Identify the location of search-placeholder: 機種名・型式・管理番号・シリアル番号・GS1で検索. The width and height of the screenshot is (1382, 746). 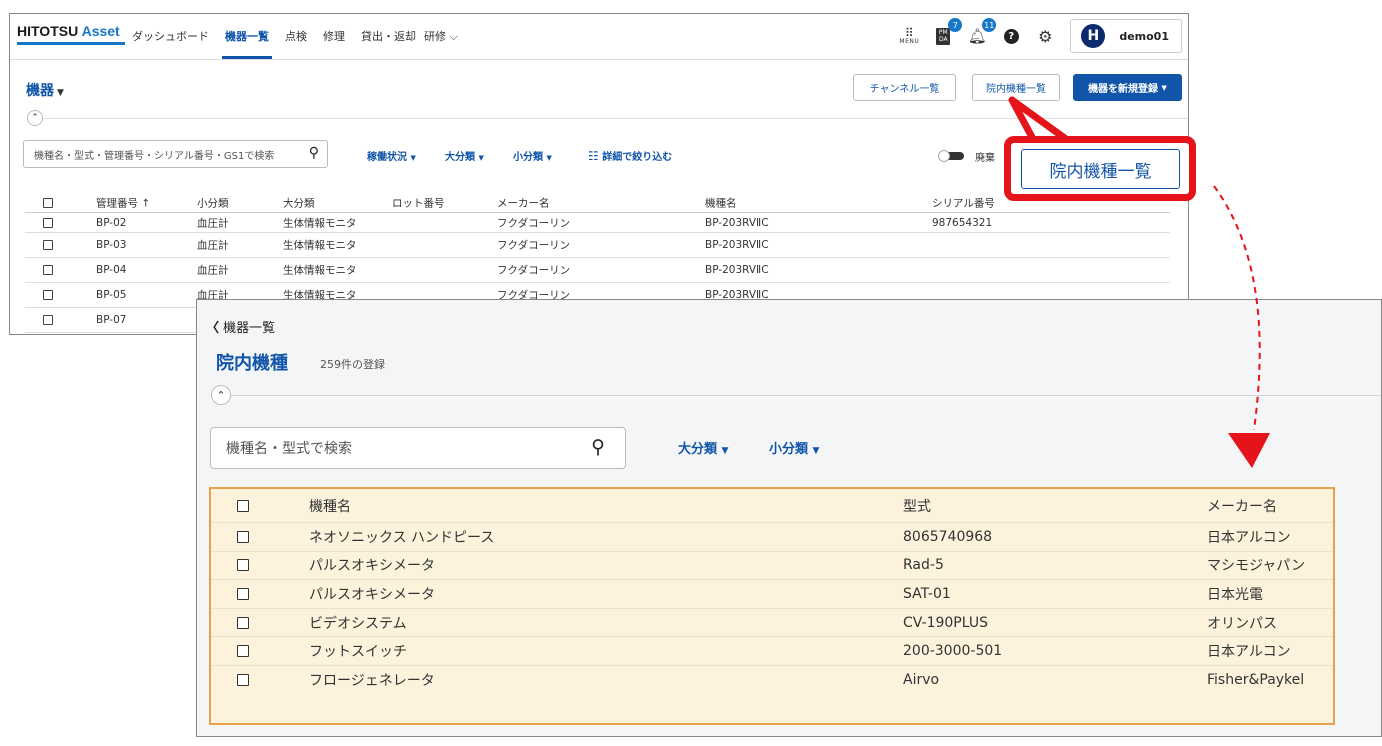
(154, 156).